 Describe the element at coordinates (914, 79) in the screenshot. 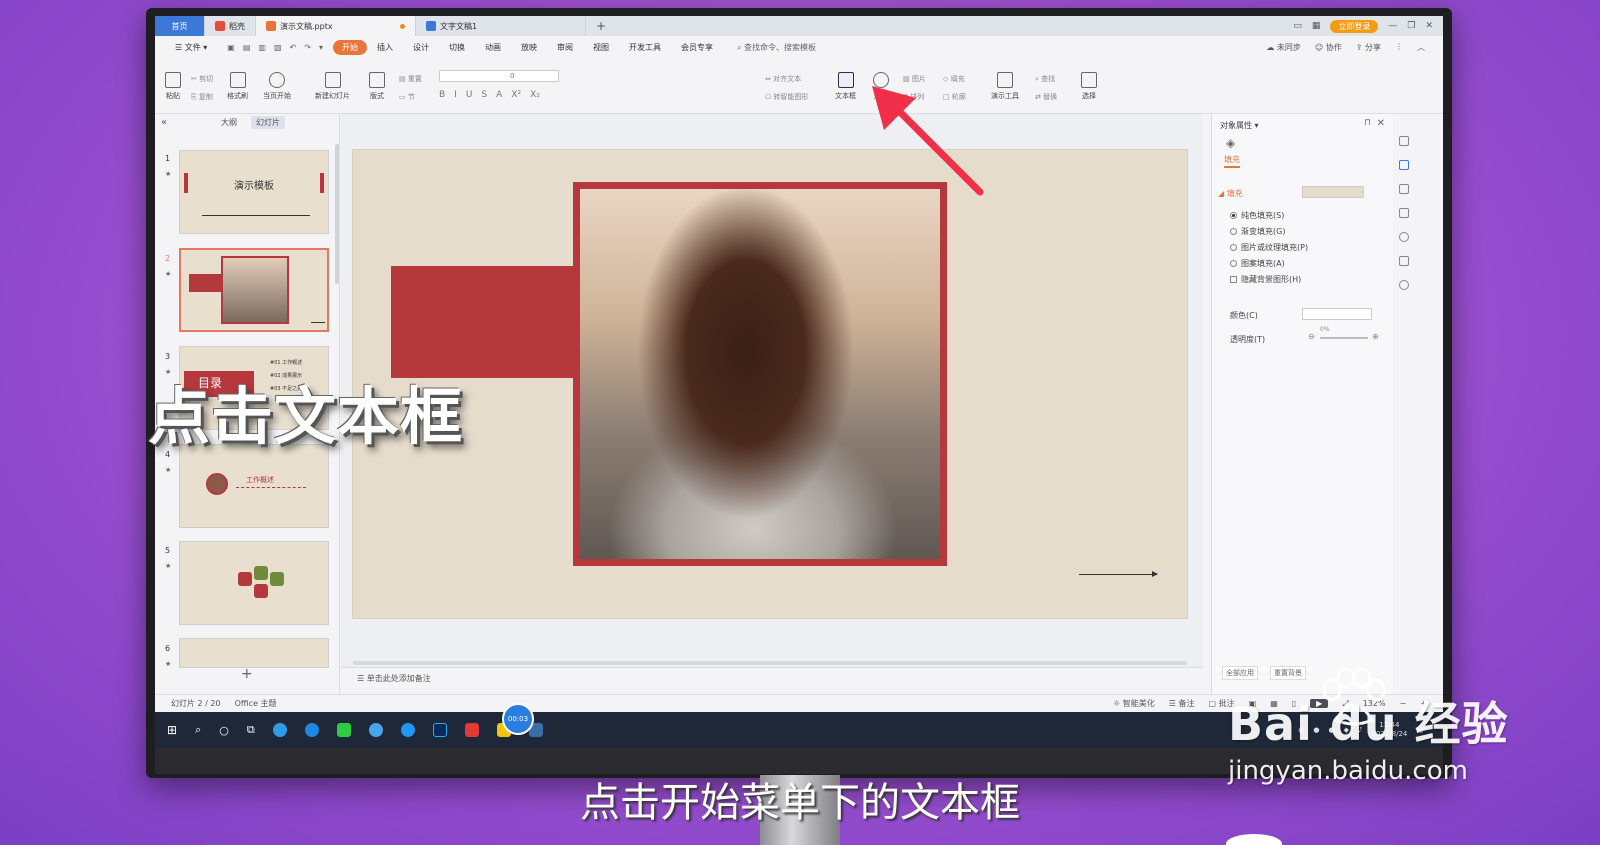

I see `picture-button: ▨ 图片` at that location.